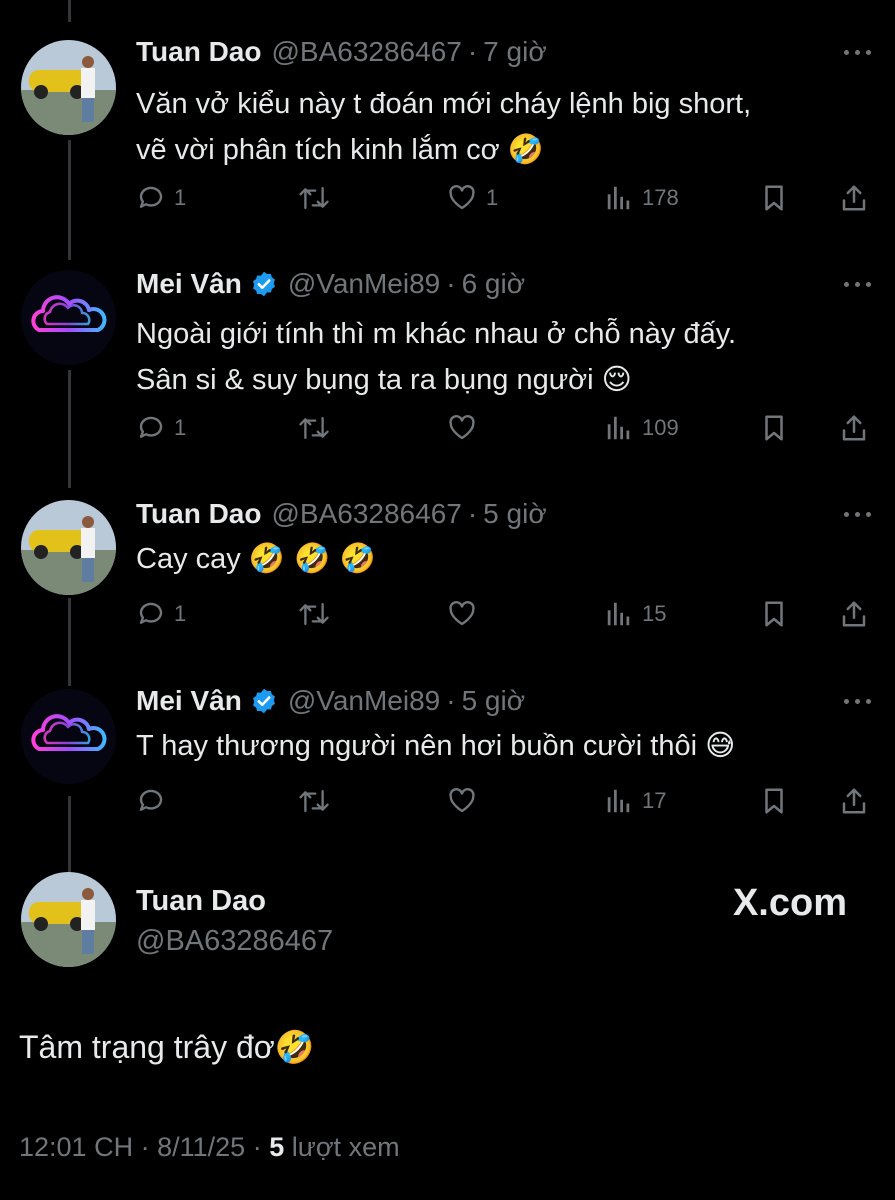 The image size is (895, 1200). Describe the element at coordinates (365, 380) in the screenshot. I see `tweet-text-line: Sân si & suy bụng ta ra bụng người` at that location.